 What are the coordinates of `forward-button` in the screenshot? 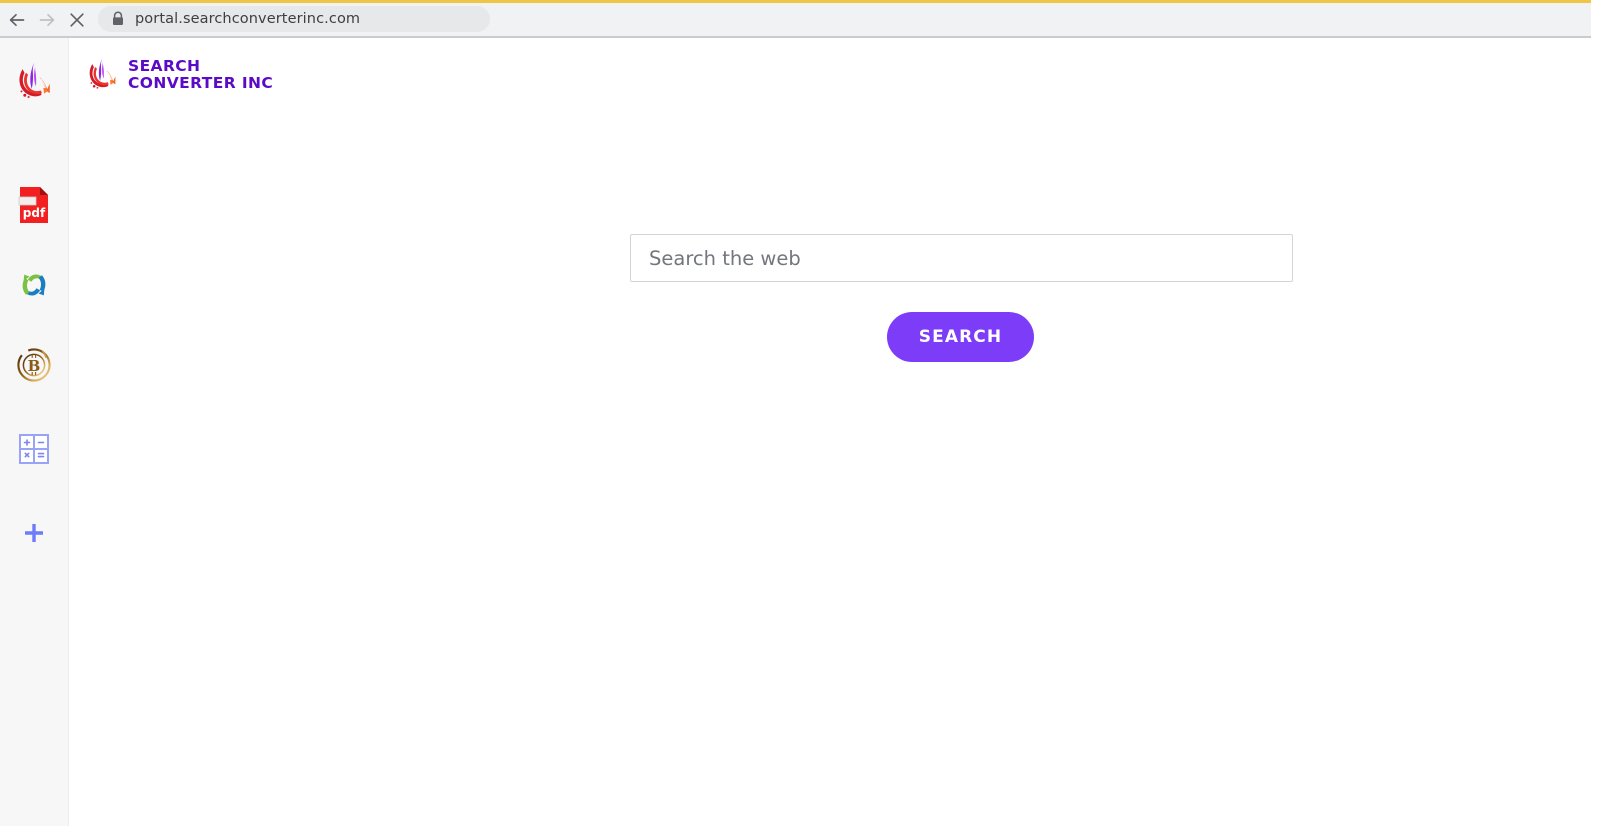 It's located at (47, 20).